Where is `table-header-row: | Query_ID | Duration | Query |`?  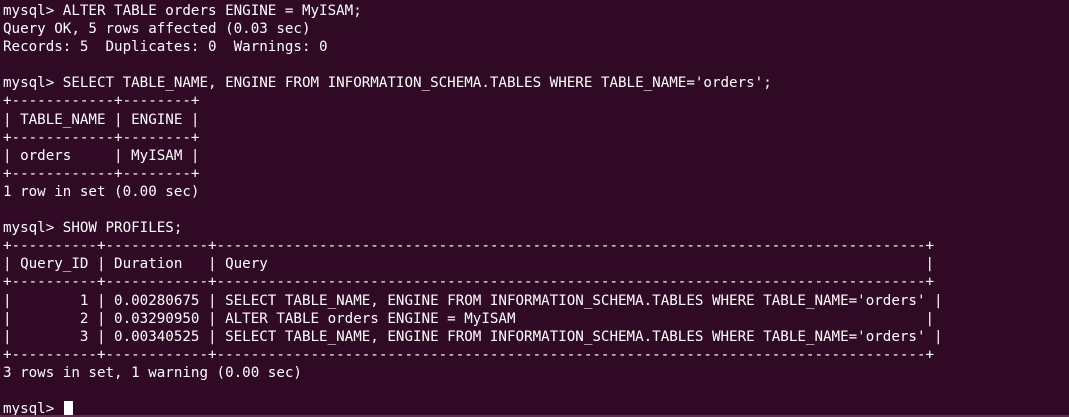
table-header-row: | Query_ID | Duration | Query | is located at coordinates (469, 264).